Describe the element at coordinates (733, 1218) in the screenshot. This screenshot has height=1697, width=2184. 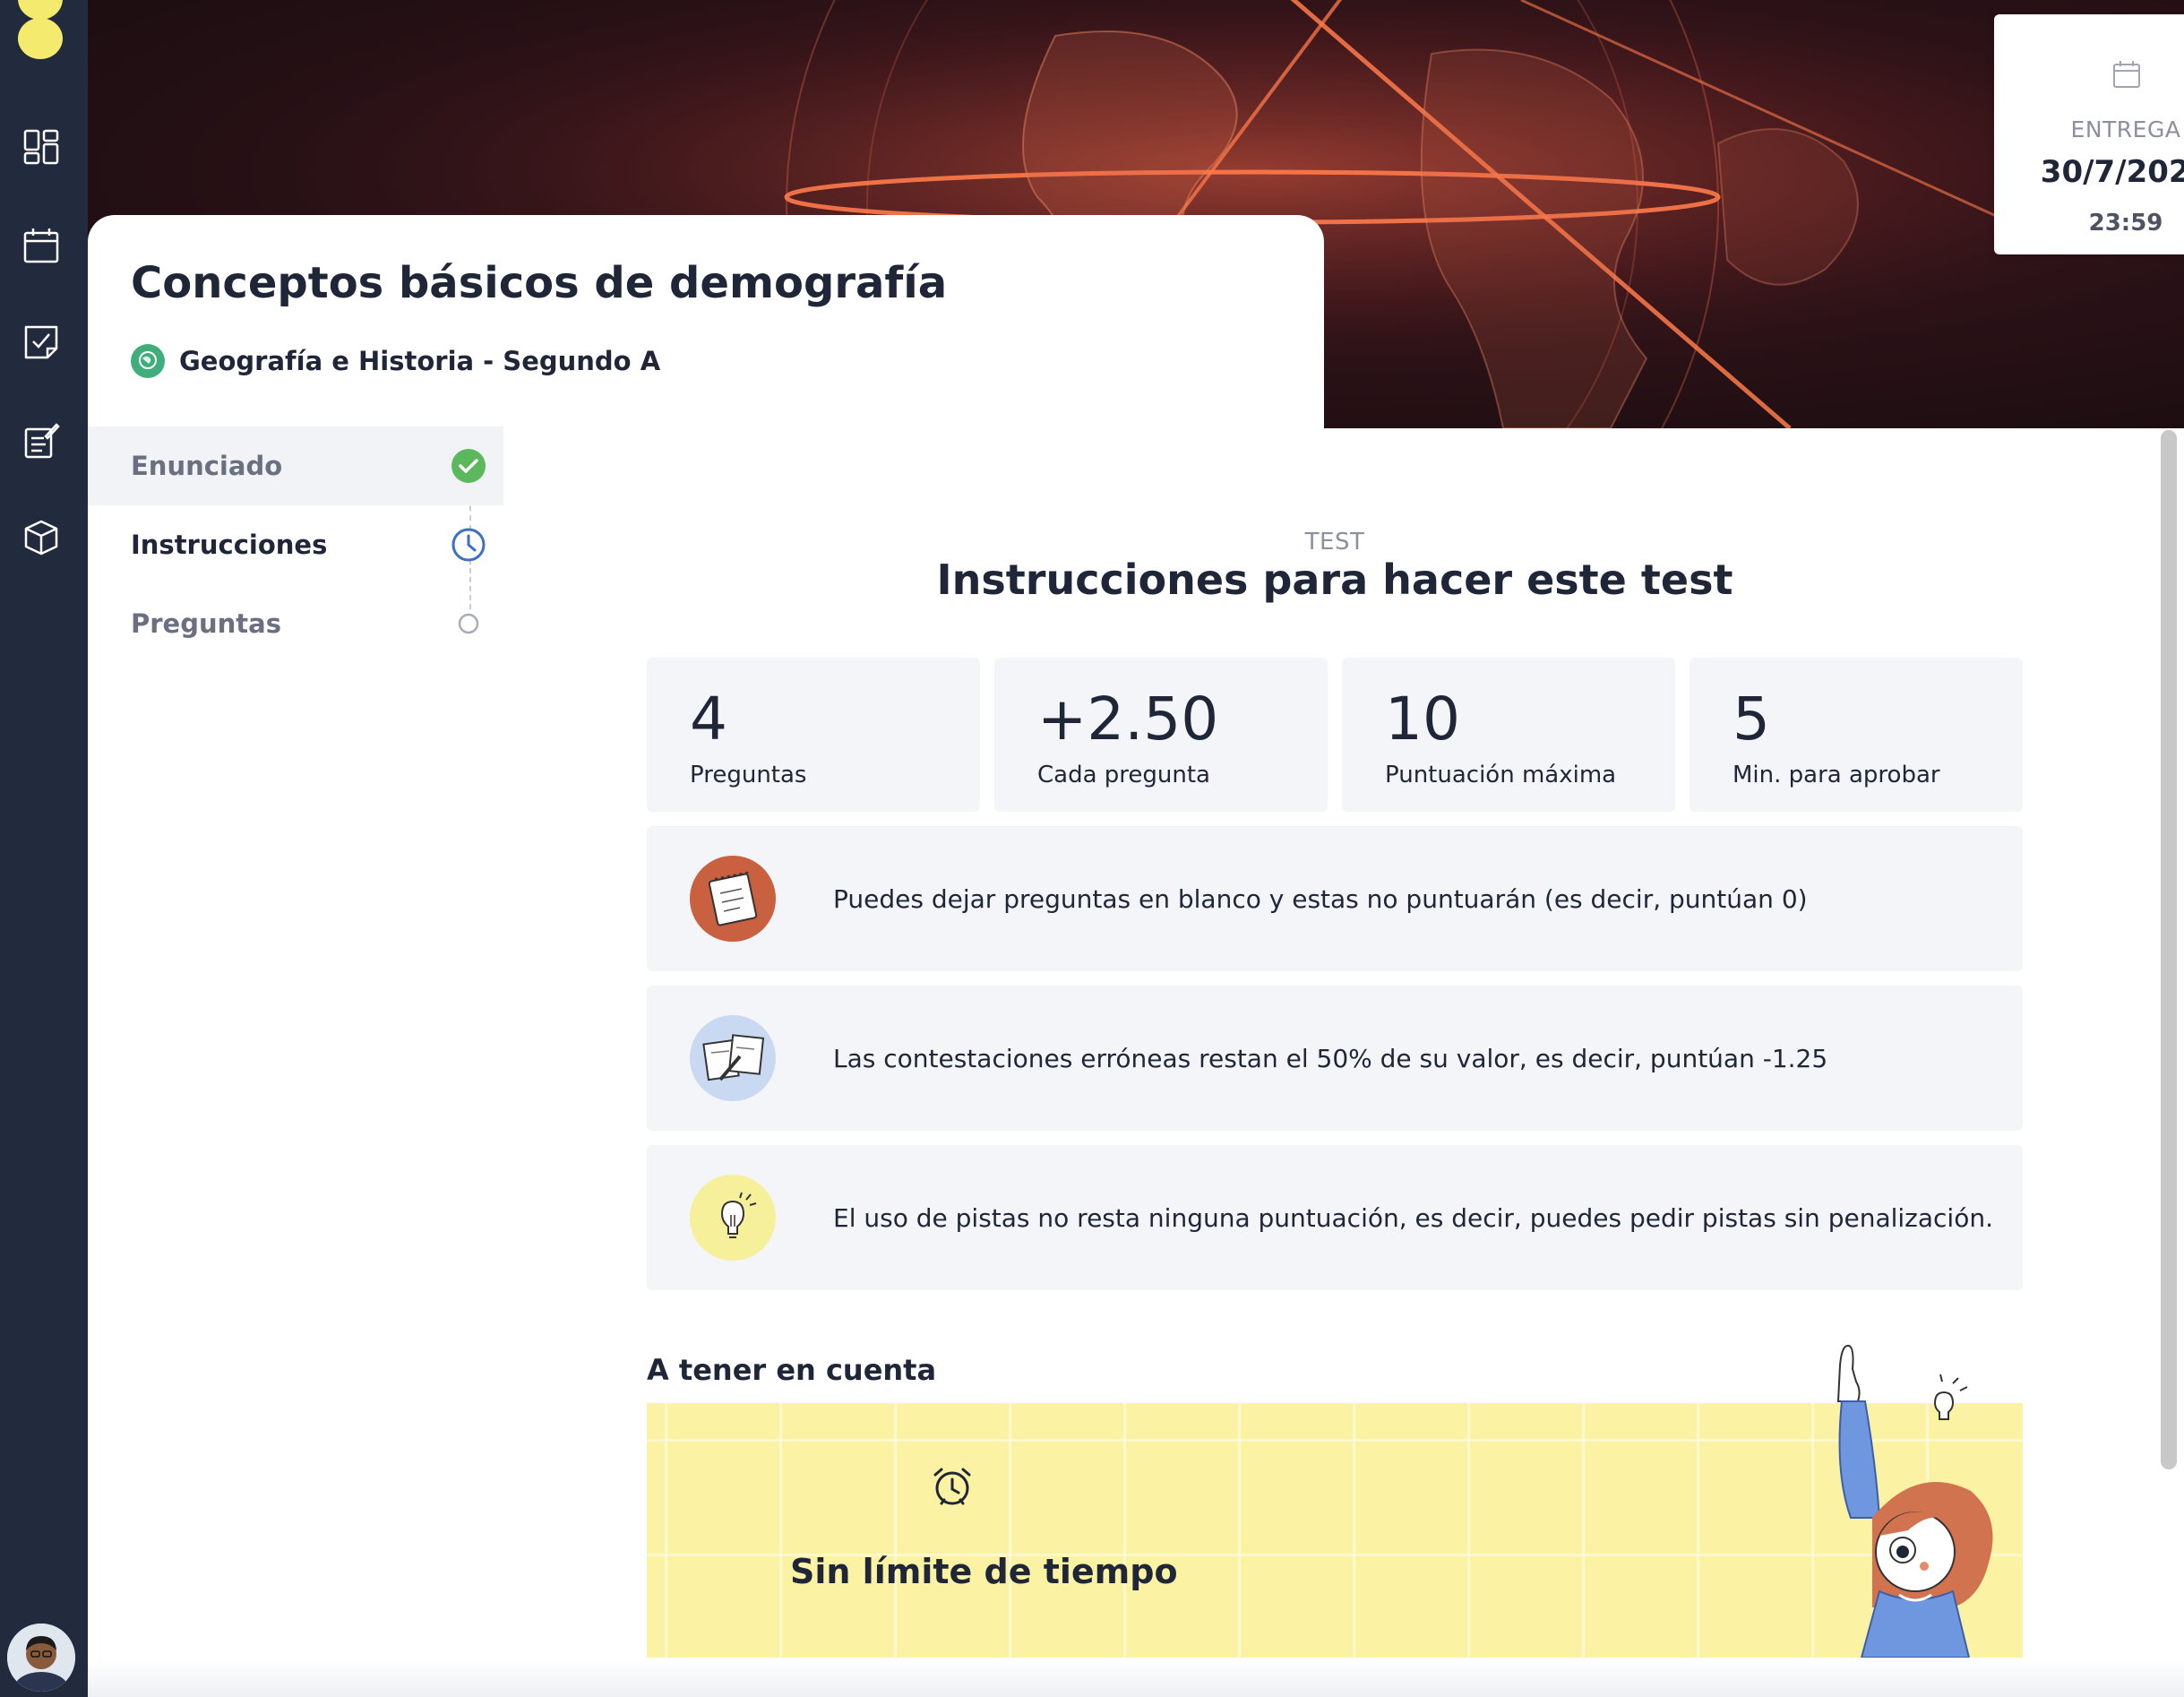
I see `lightbulb-icon` at that location.